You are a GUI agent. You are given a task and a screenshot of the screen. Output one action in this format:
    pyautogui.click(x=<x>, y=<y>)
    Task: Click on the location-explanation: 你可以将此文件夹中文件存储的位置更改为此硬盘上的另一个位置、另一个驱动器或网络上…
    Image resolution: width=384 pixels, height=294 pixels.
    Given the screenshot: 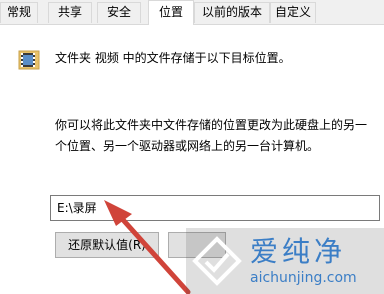 What is the action you would take?
    pyautogui.click(x=211, y=135)
    